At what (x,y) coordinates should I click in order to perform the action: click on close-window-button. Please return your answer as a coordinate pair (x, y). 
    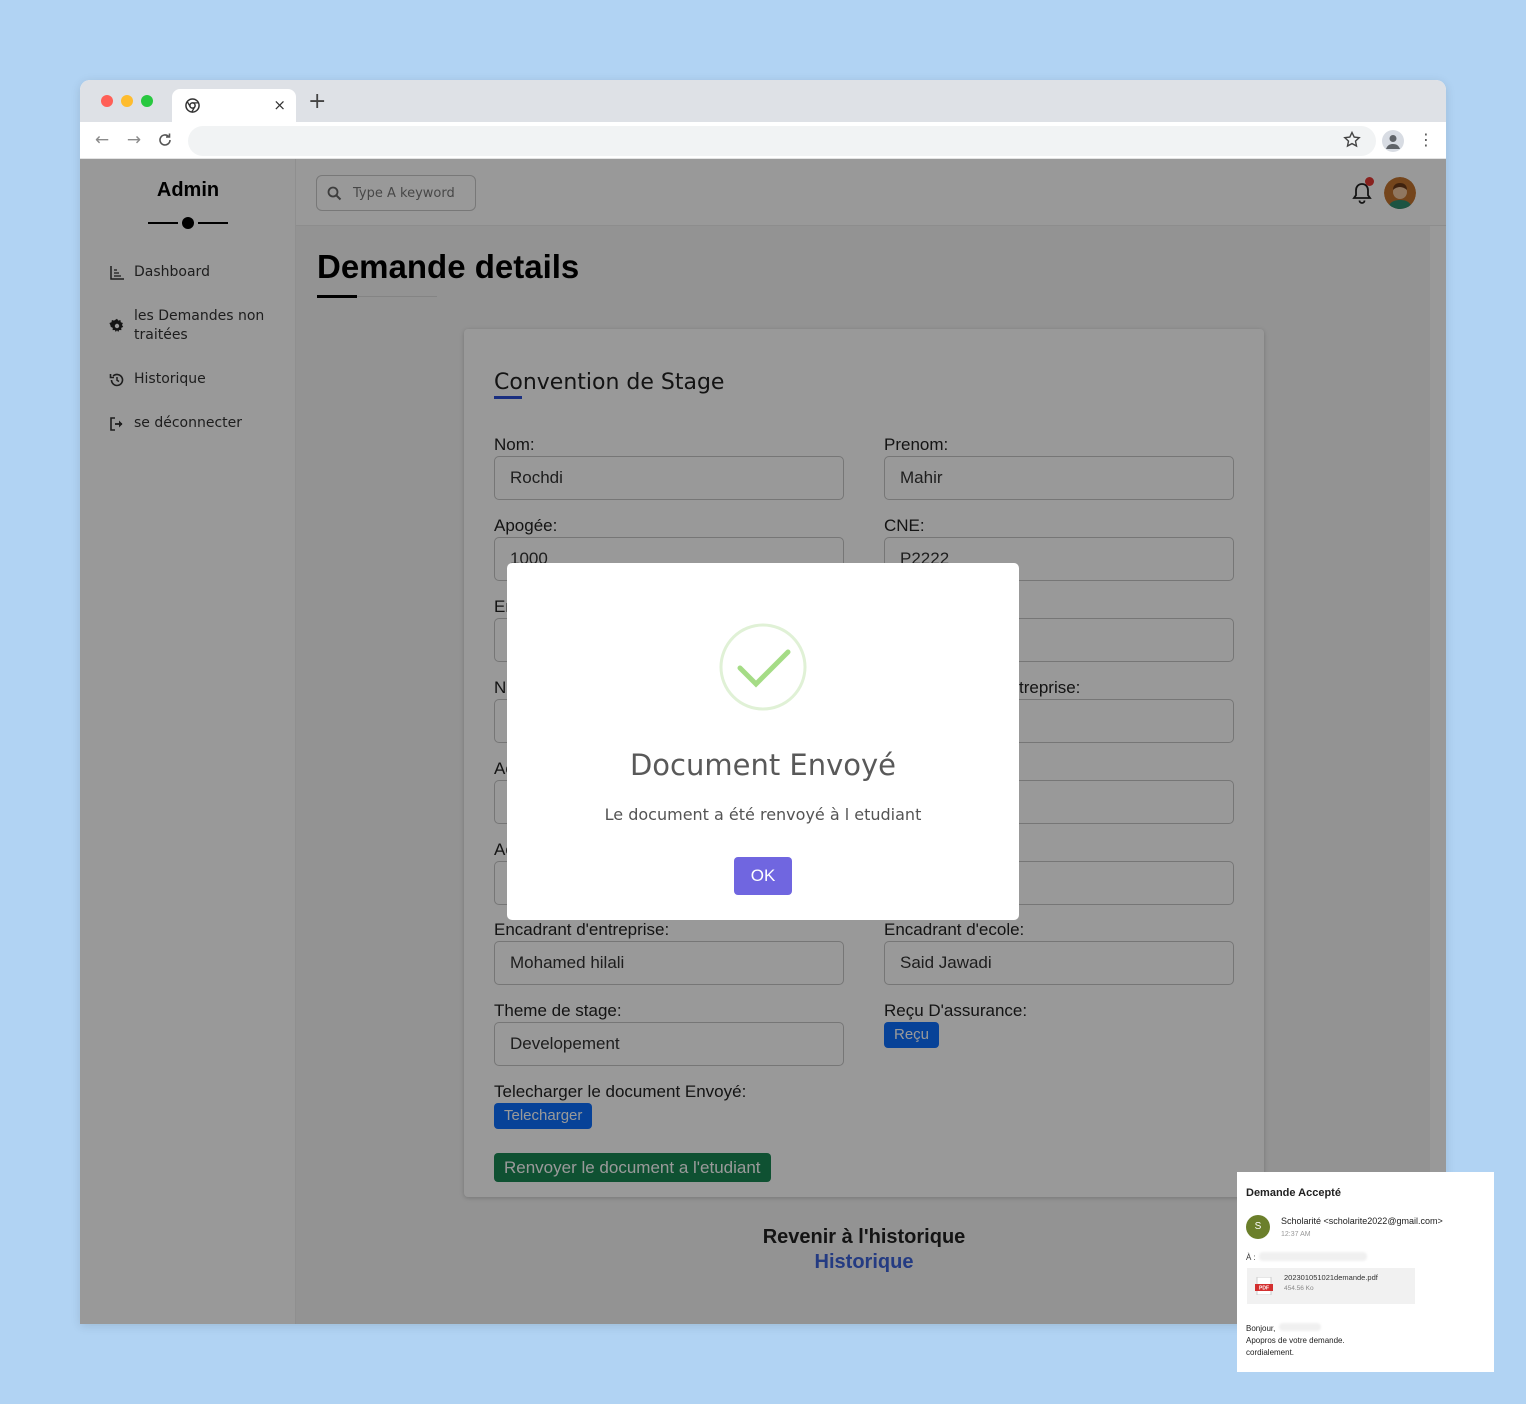
    Looking at the image, I should click on (107, 101).